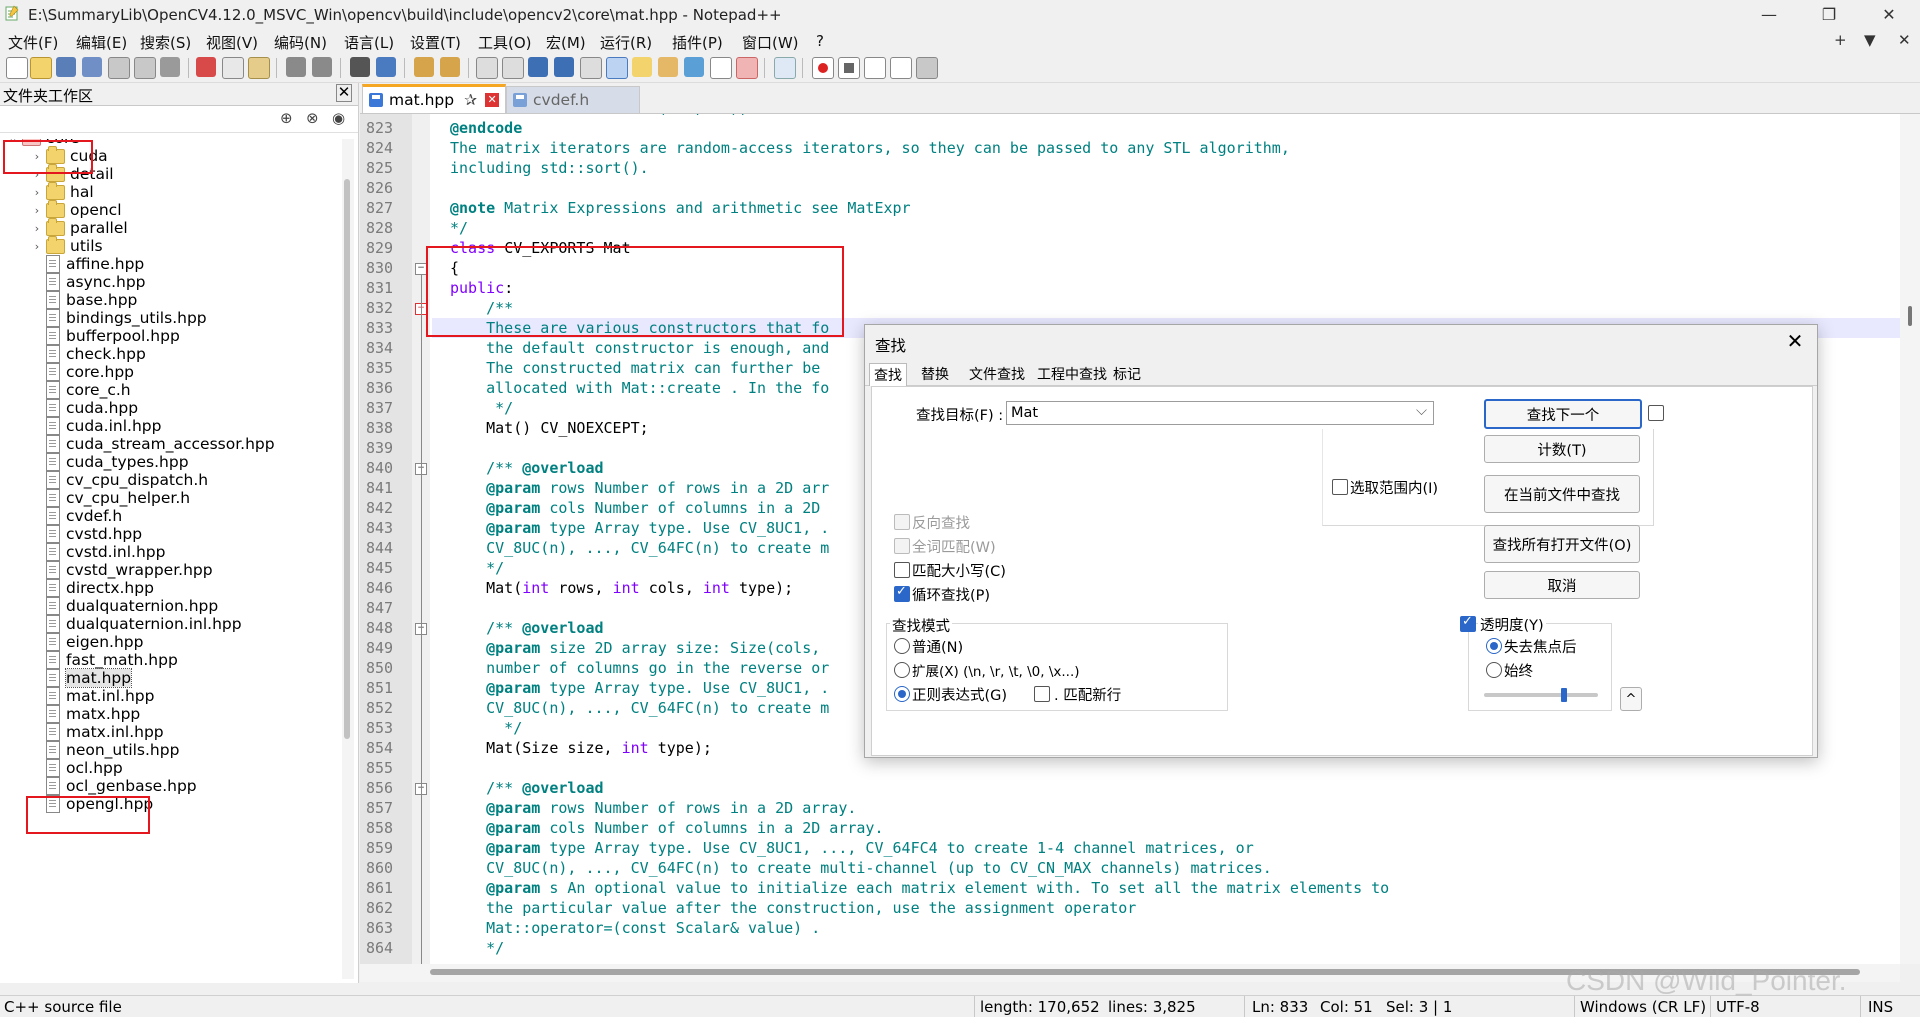 The width and height of the screenshot is (1920, 1017). What do you see at coordinates (1562, 494) in the screenshot?
I see `find-in-current-button: 在当前文件中查找` at bounding box center [1562, 494].